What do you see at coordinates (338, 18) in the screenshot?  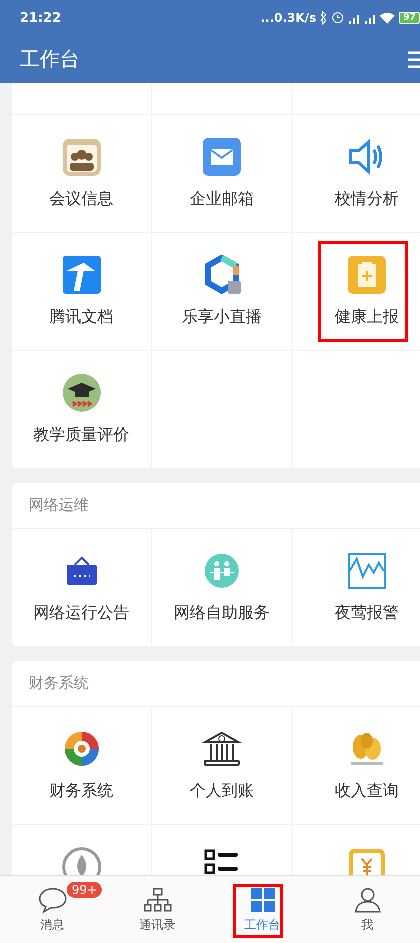 I see `alarm-icon` at bounding box center [338, 18].